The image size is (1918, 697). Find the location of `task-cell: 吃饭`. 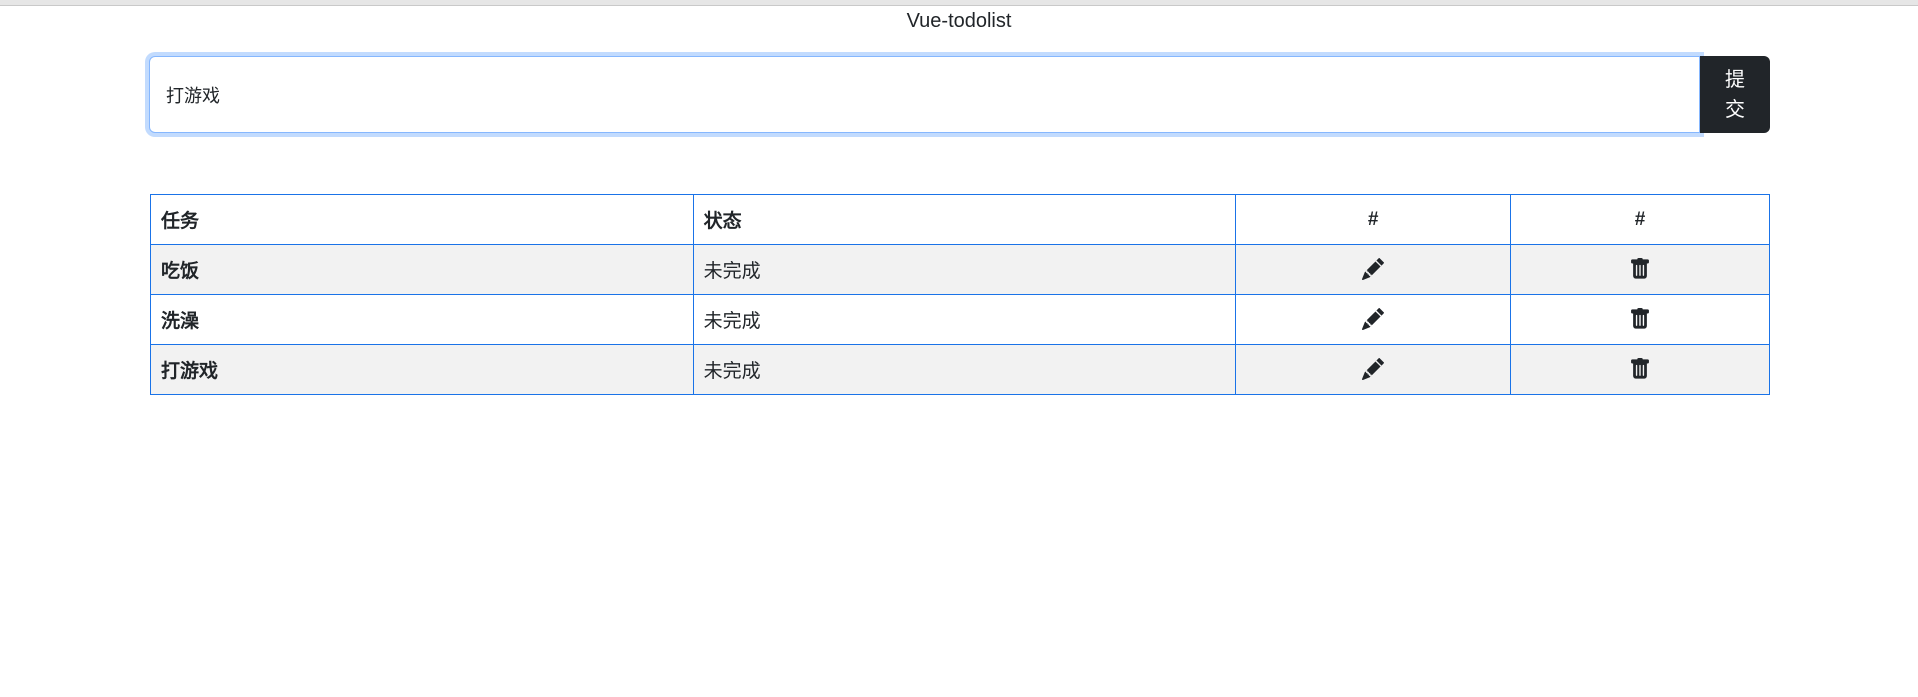

task-cell: 吃饭 is located at coordinates (422, 269).